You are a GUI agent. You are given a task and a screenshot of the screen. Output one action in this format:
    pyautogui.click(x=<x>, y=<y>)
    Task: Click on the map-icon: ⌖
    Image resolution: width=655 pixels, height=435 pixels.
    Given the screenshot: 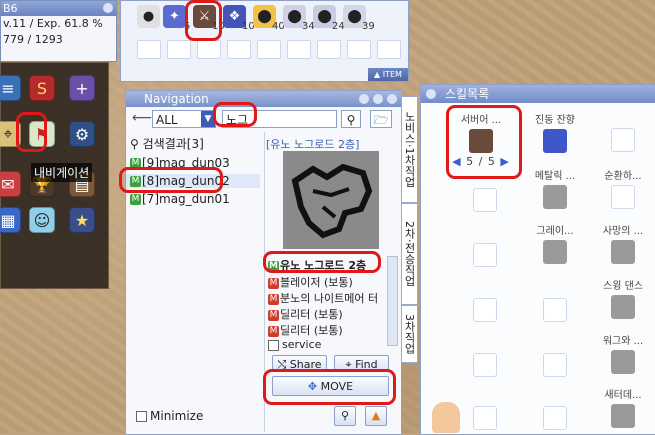 What is the action you would take?
    pyautogui.click(x=10, y=134)
    